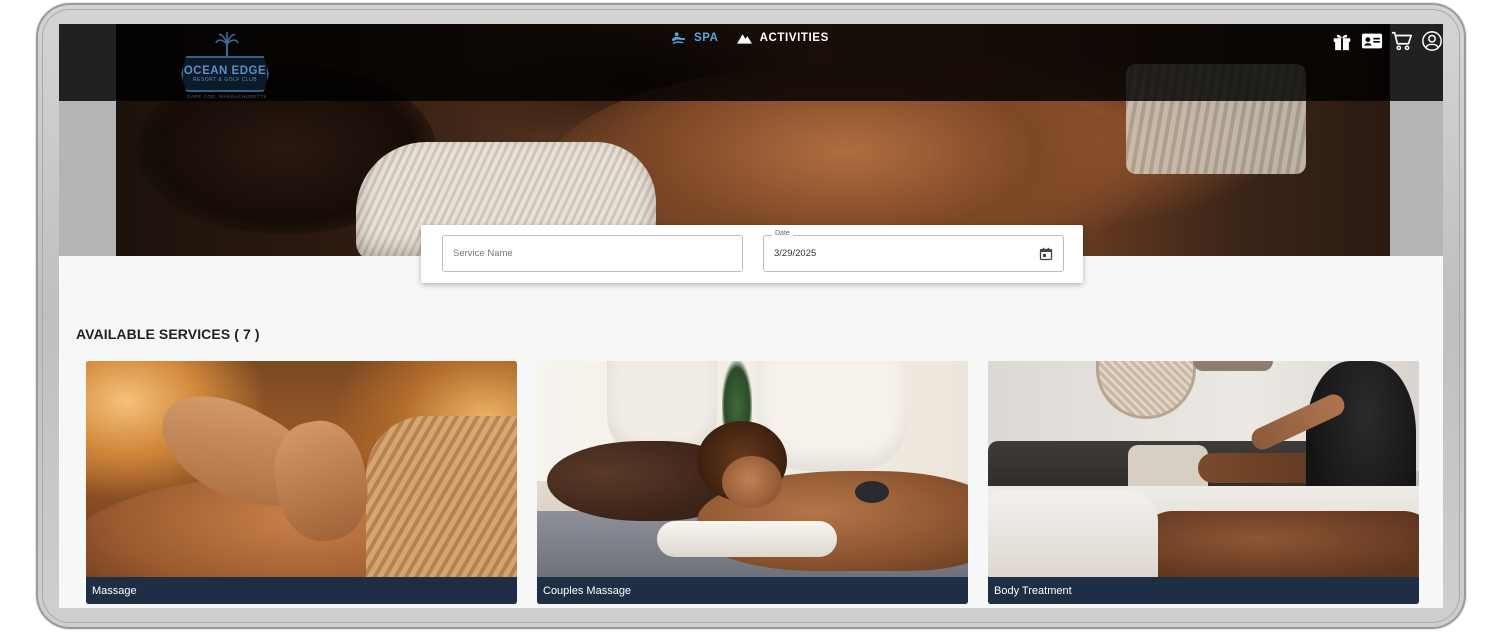 Image resolution: width=1502 pixels, height=632 pixels. Describe the element at coordinates (1046, 254) in the screenshot. I see `calendar-icon` at that location.